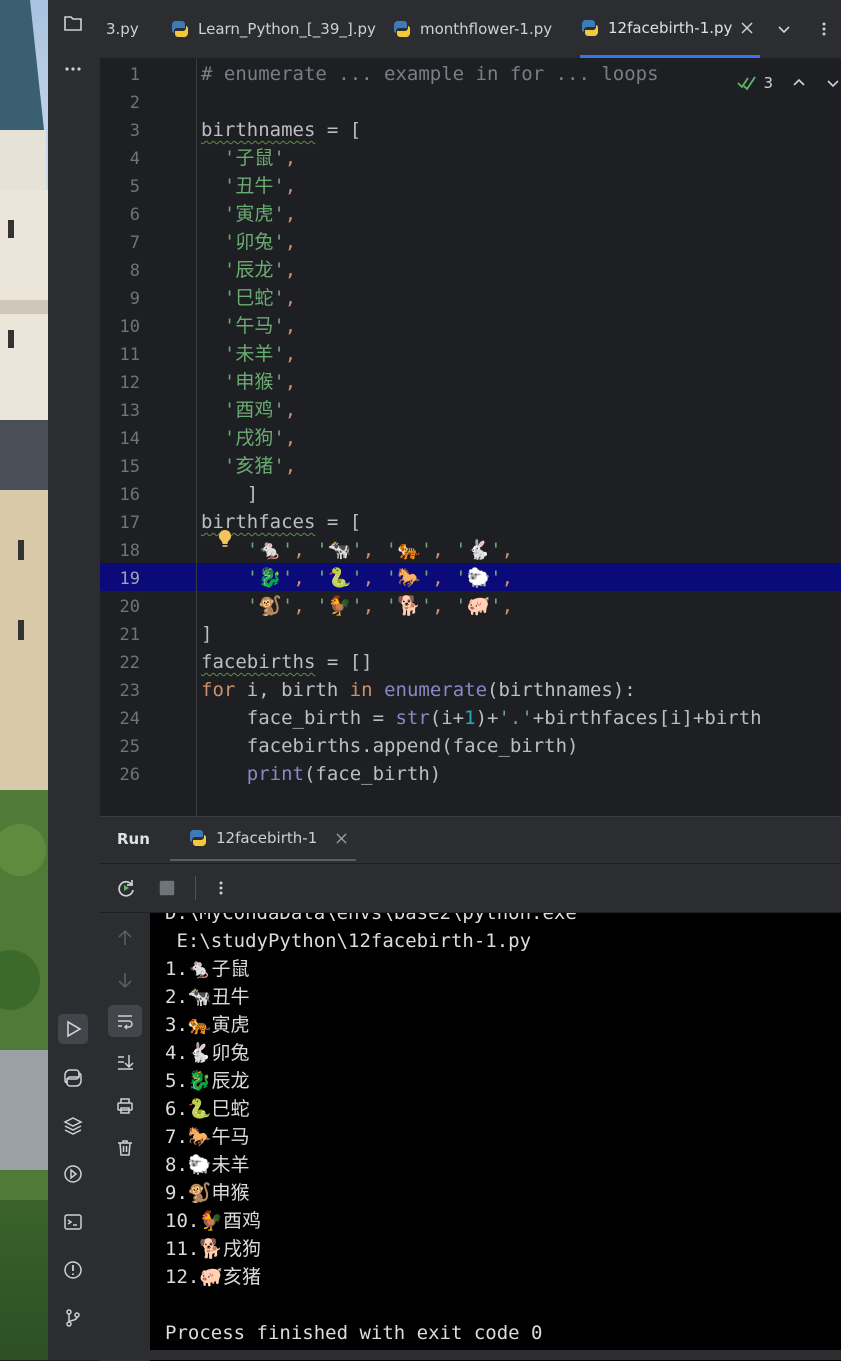 The image size is (841, 1361). I want to click on line-number: 25, so click(129, 747).